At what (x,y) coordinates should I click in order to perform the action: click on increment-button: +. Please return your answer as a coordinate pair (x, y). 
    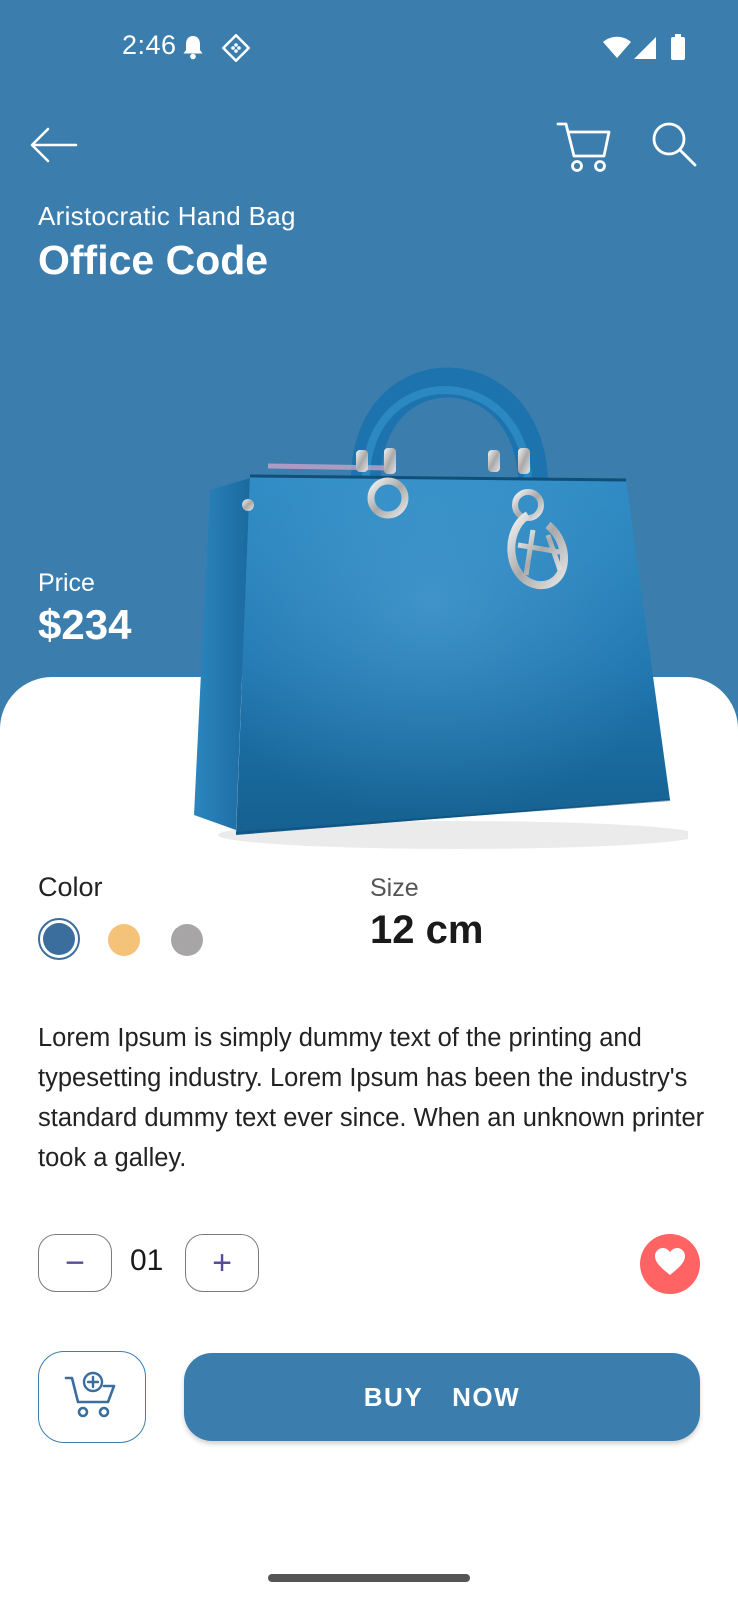
    Looking at the image, I should click on (222, 1263).